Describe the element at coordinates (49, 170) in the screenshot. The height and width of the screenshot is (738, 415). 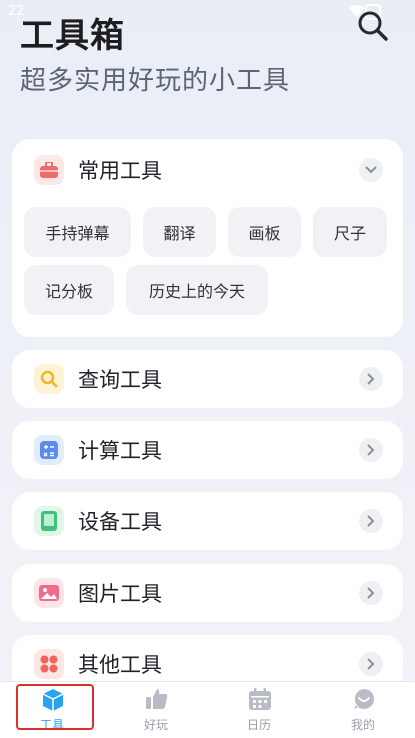
I see `toolbox-icon` at that location.